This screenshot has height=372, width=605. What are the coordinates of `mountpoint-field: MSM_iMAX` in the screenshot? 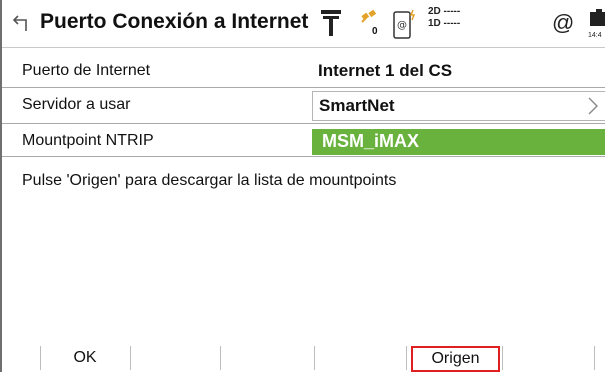 It's located at (458, 142).